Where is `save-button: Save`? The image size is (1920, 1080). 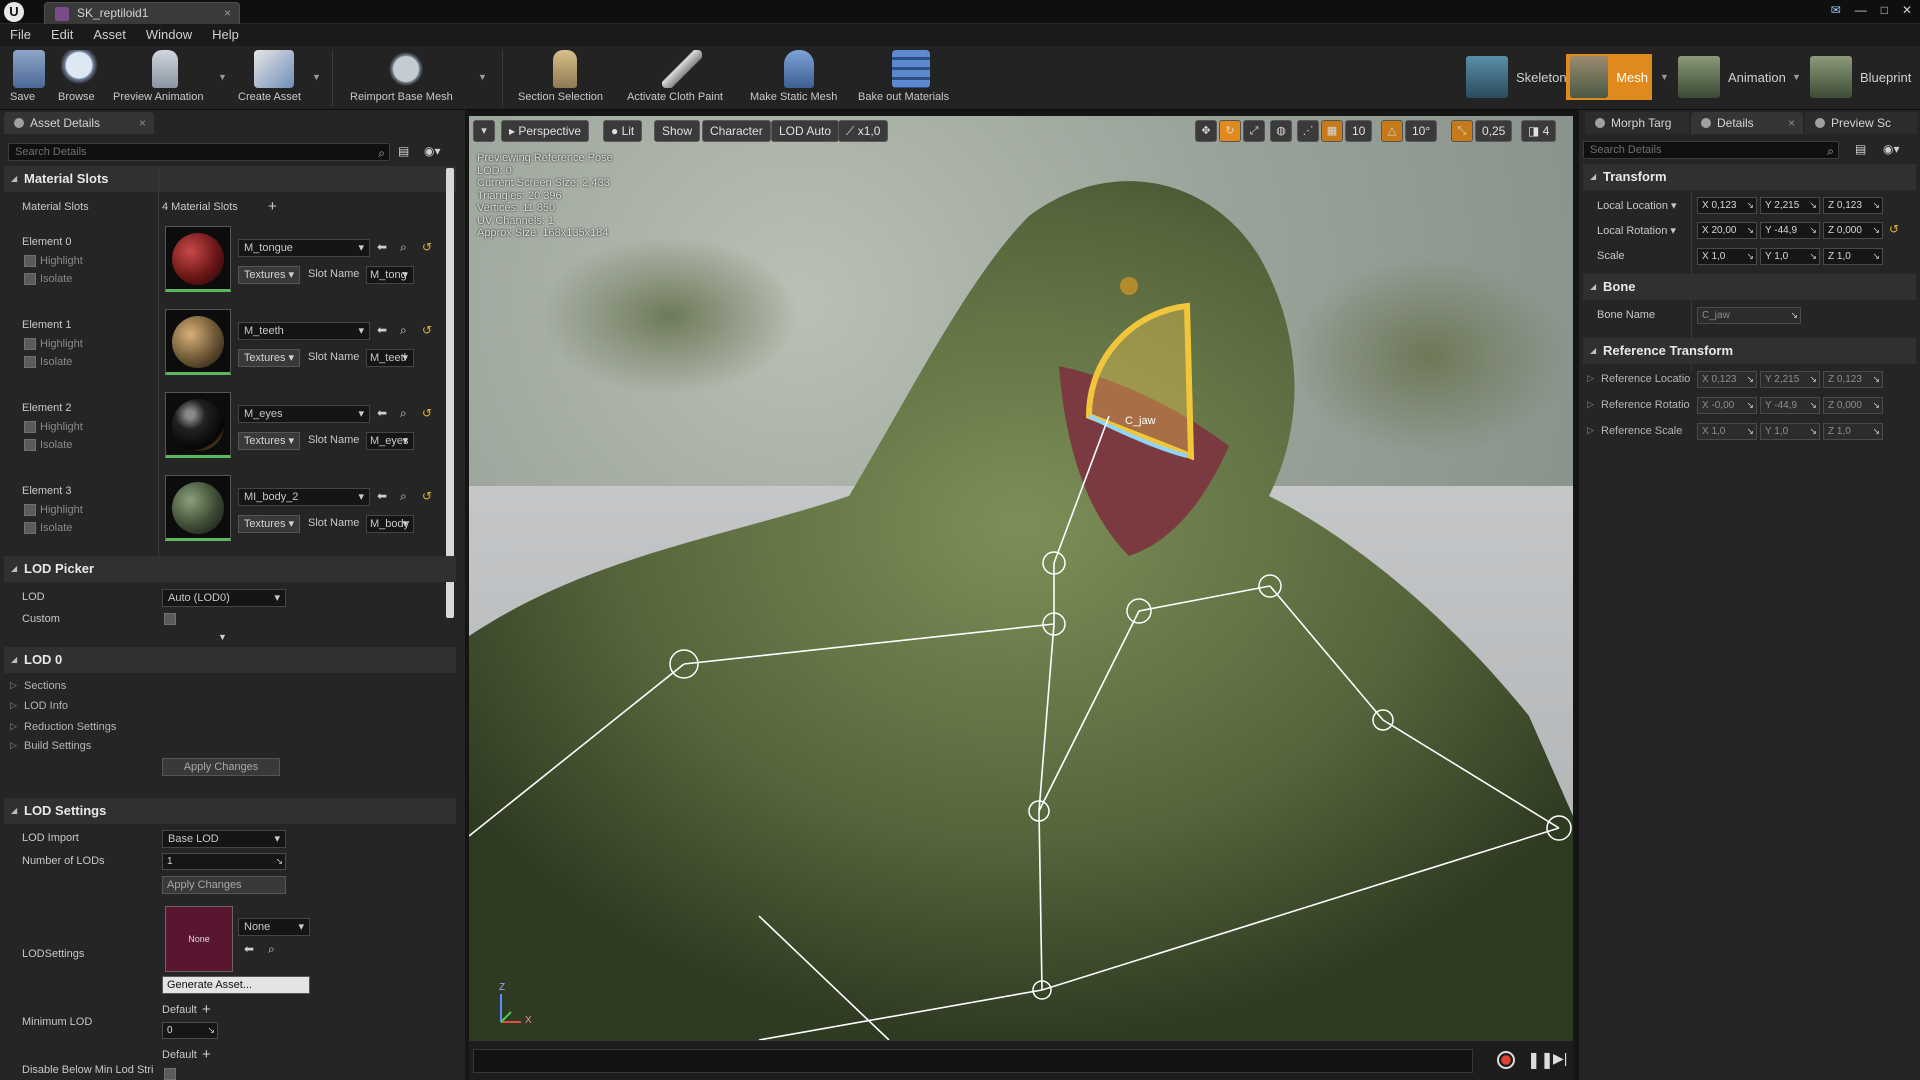
save-button: Save is located at coordinates (29, 76).